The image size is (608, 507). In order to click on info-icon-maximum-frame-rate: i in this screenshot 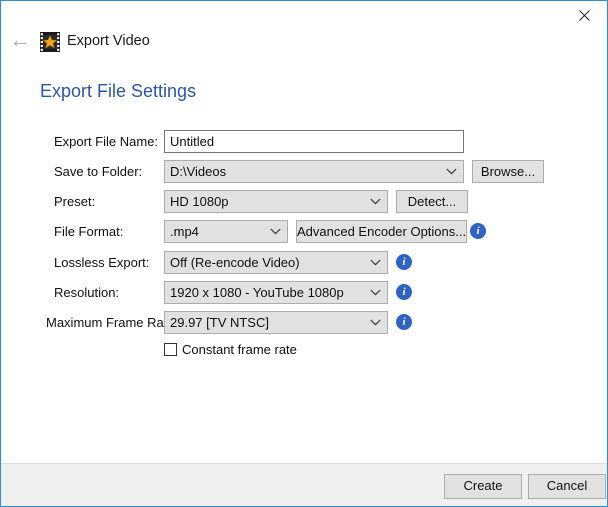, I will do `click(404, 322)`.